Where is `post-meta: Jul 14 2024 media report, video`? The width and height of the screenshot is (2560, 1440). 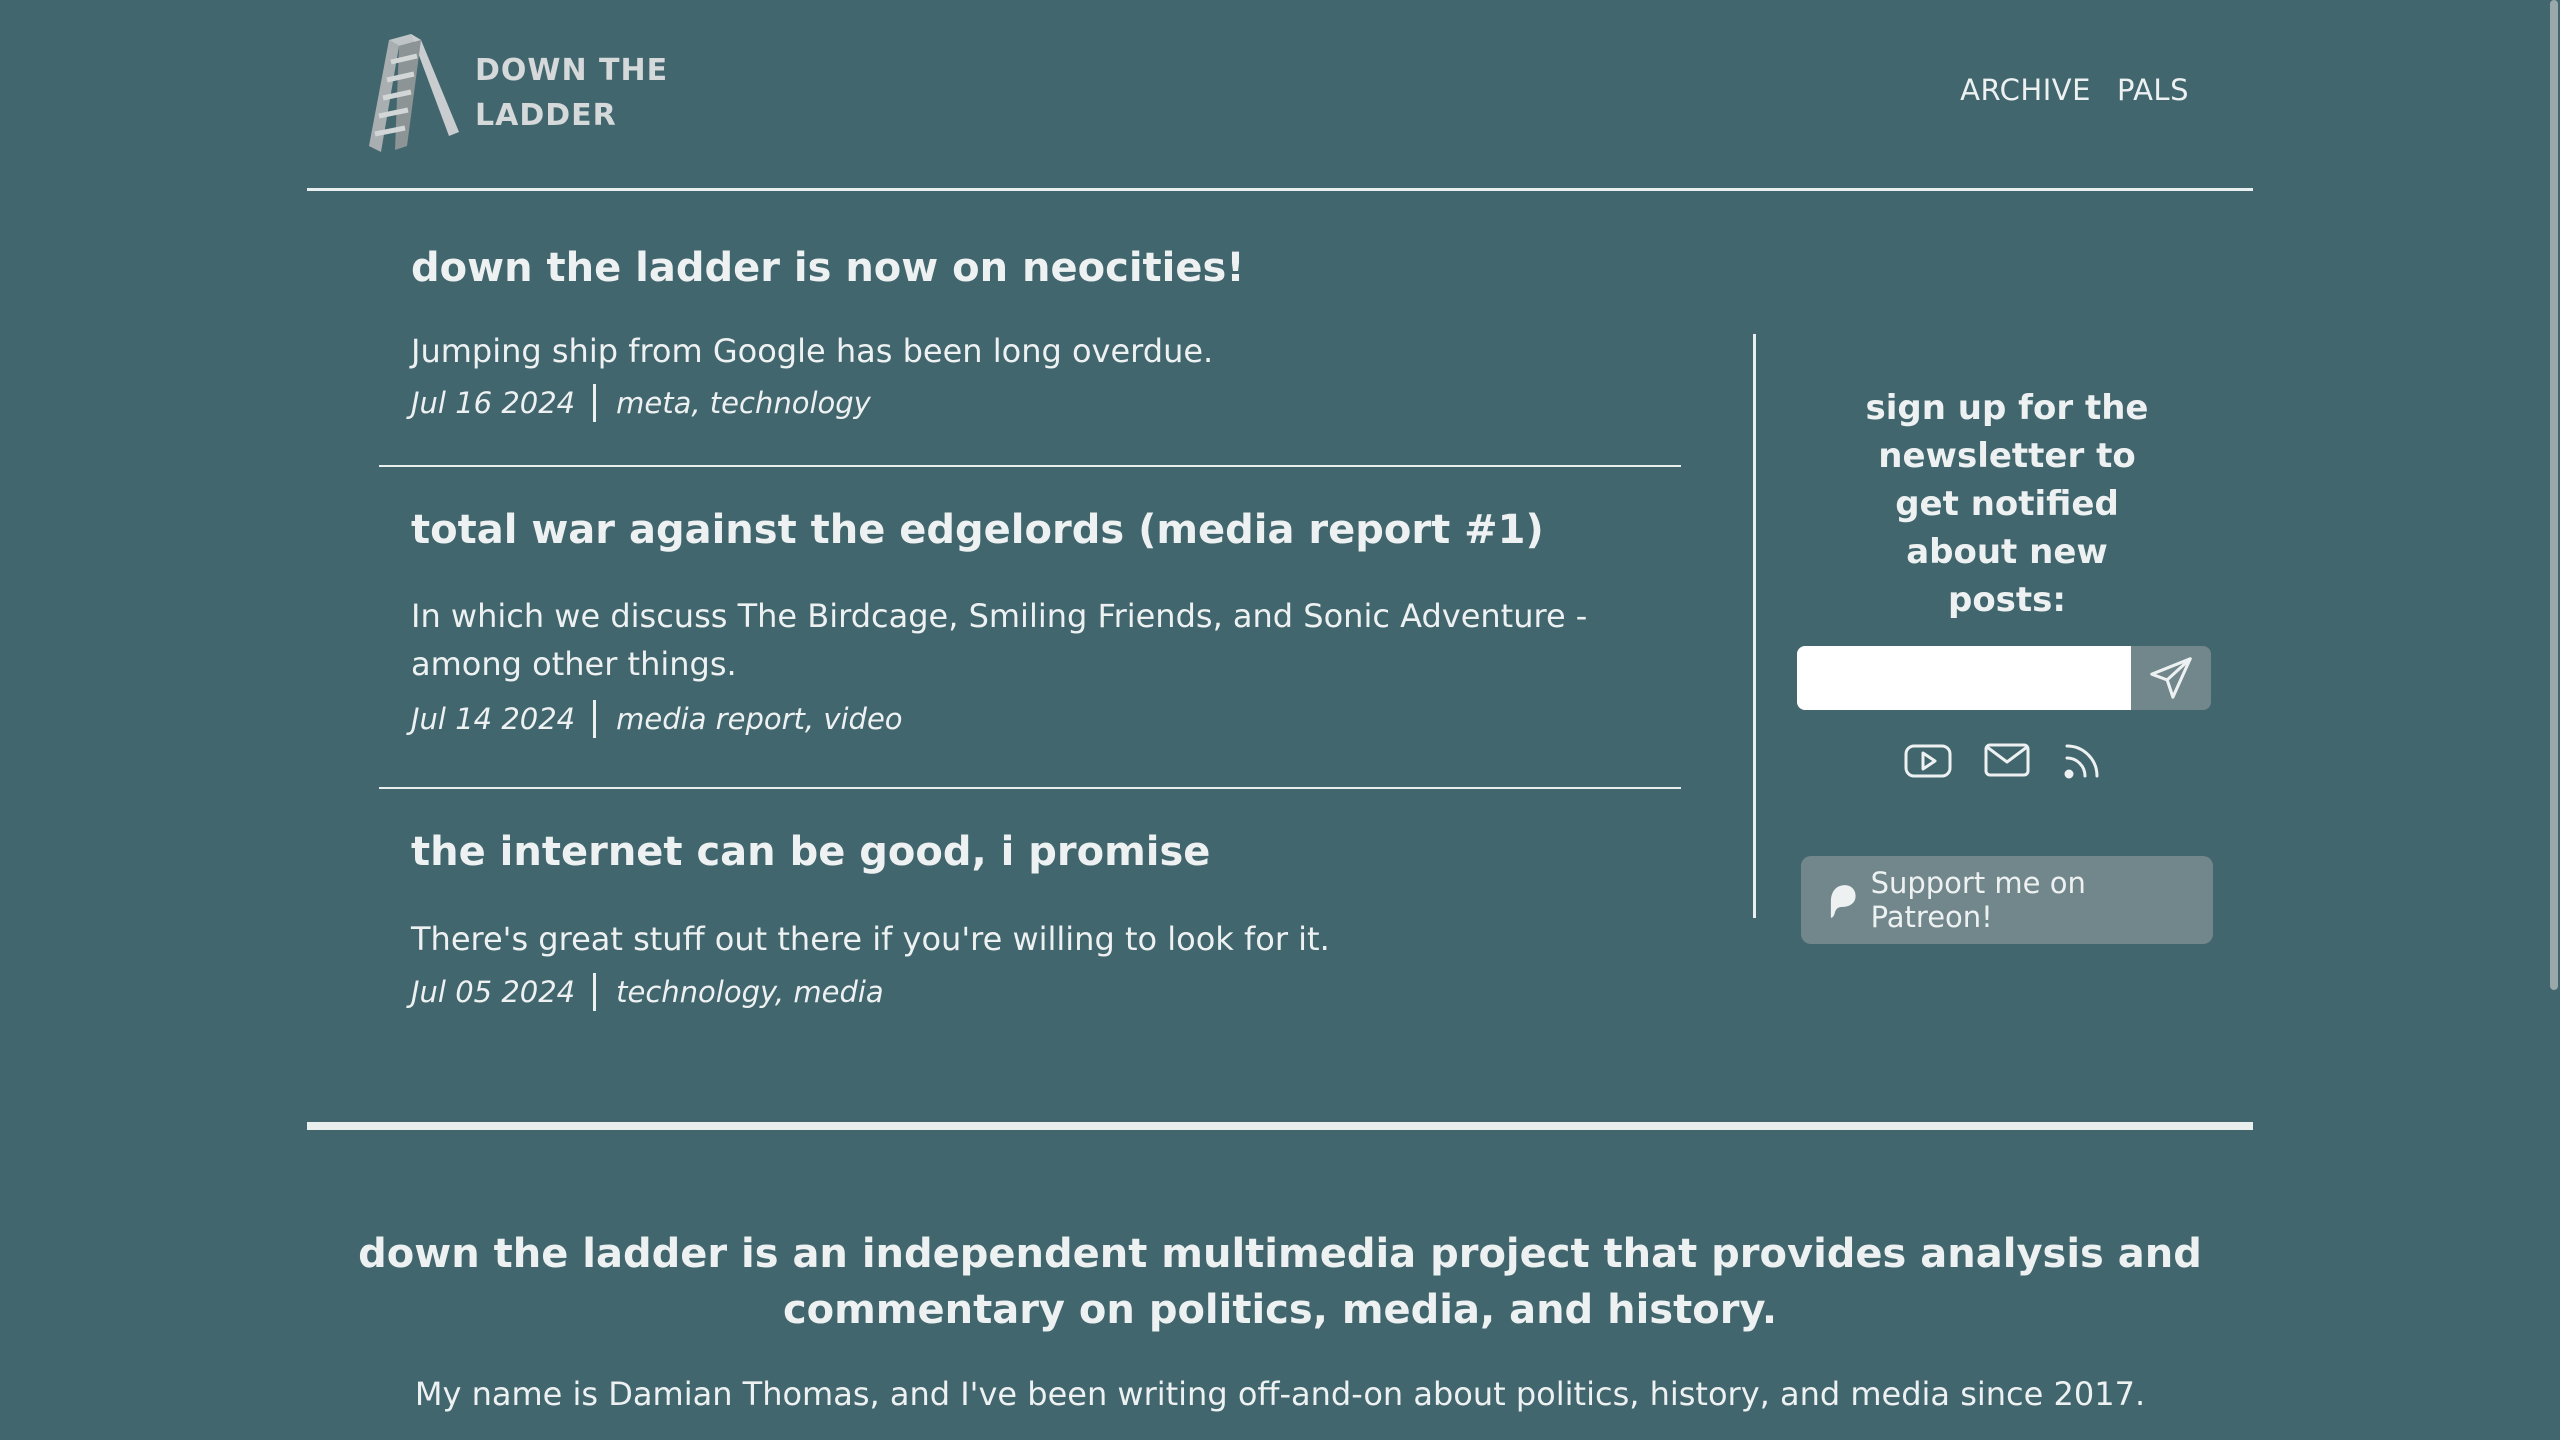
post-meta: Jul 14 2024 media report, video is located at coordinates (657, 719).